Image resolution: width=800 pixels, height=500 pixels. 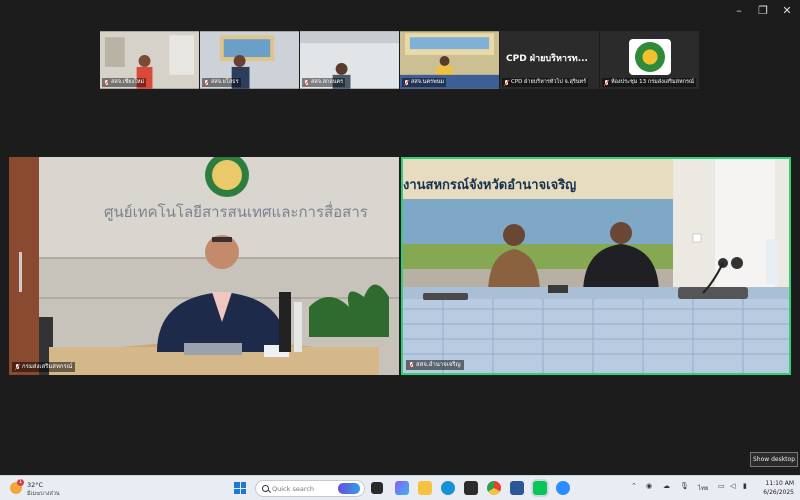 I want to click on task-view-icon, so click(x=377, y=488).